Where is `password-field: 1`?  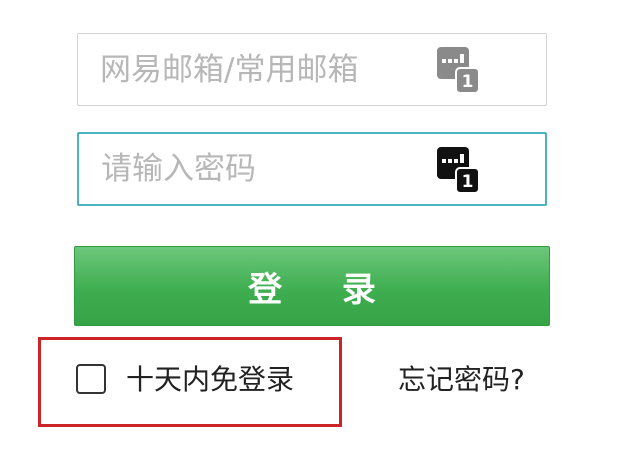
password-field: 1 is located at coordinates (312, 169).